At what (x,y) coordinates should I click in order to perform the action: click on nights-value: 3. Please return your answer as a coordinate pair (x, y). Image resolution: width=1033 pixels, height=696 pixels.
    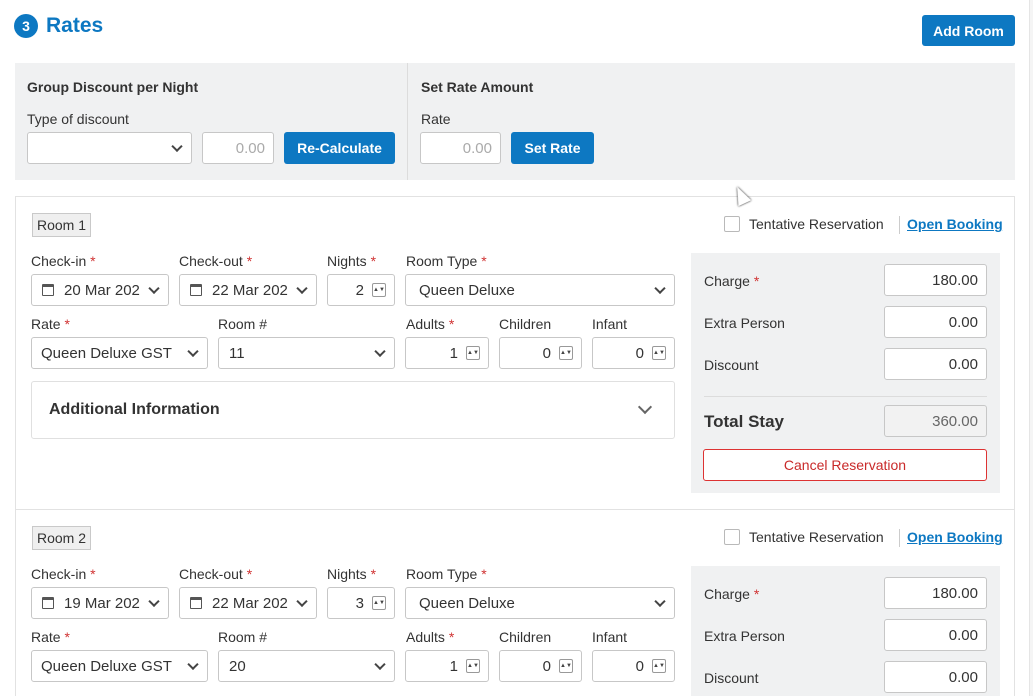
    Looking at the image, I should click on (359, 603).